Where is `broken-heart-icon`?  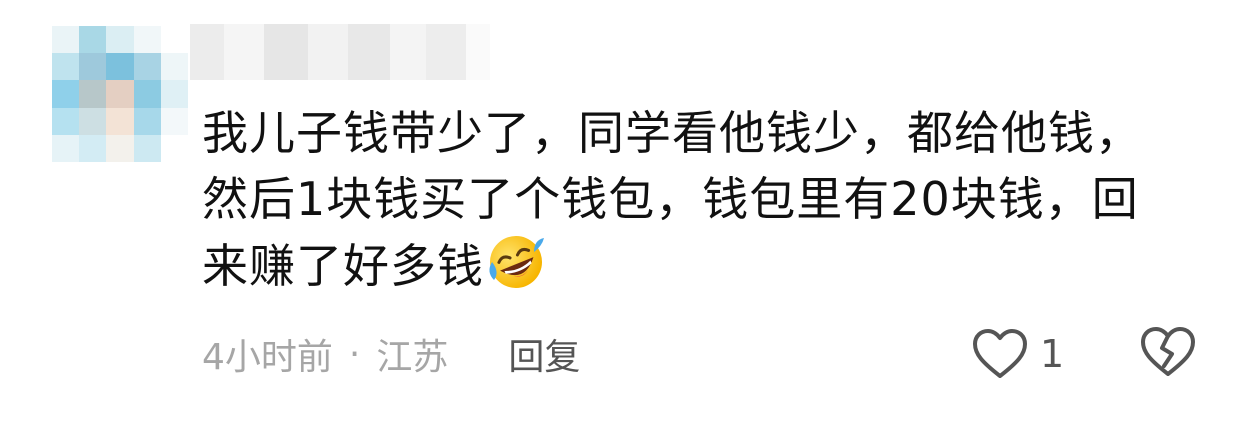 broken-heart-icon is located at coordinates (1168, 351).